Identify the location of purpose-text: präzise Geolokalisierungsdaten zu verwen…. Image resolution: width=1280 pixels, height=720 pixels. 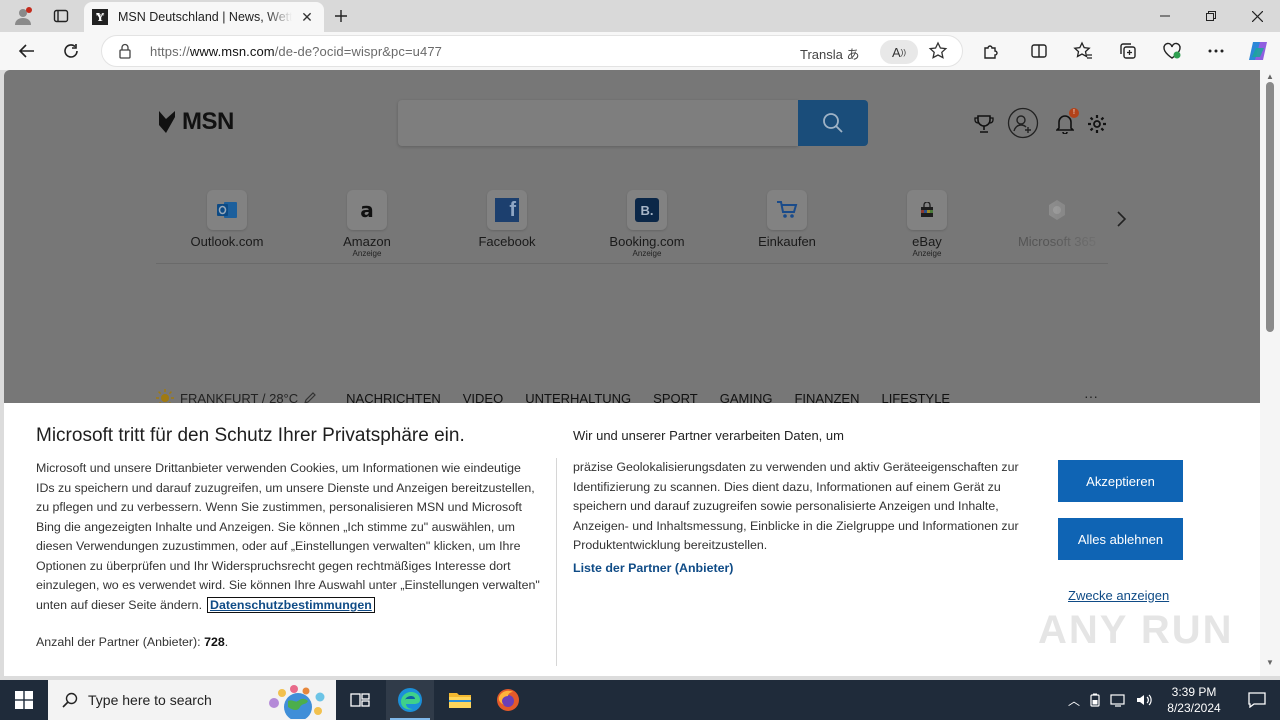
(796, 506).